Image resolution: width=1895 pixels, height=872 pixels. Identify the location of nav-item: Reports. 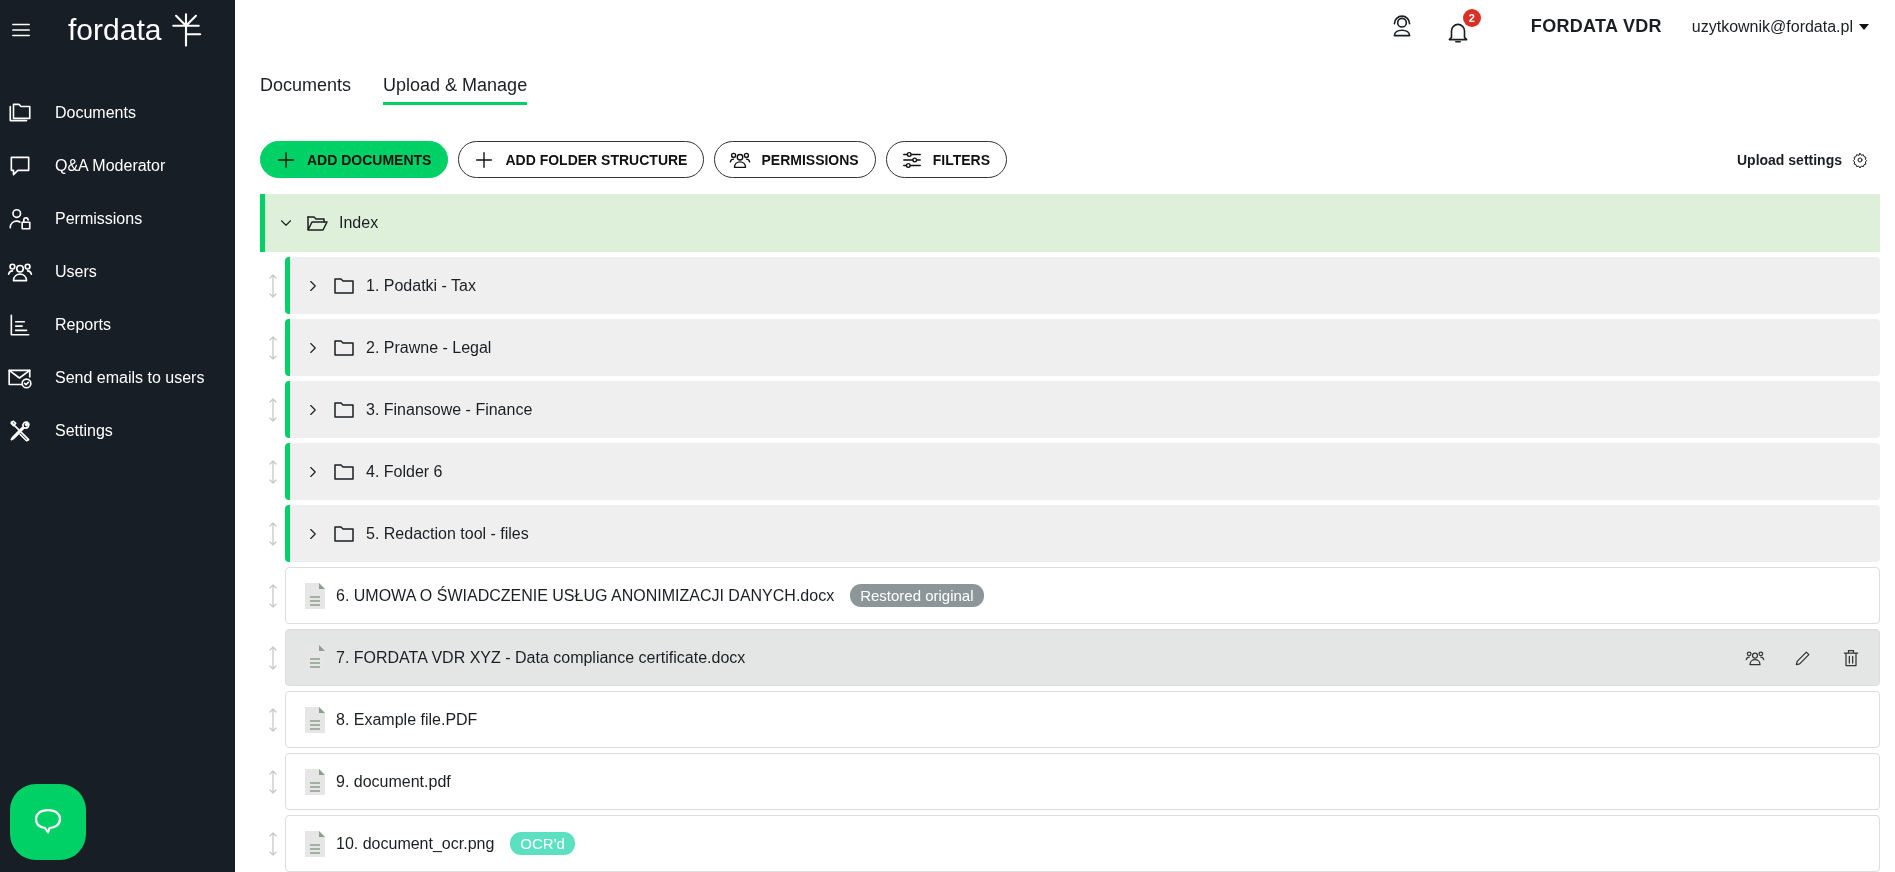
(117, 324).